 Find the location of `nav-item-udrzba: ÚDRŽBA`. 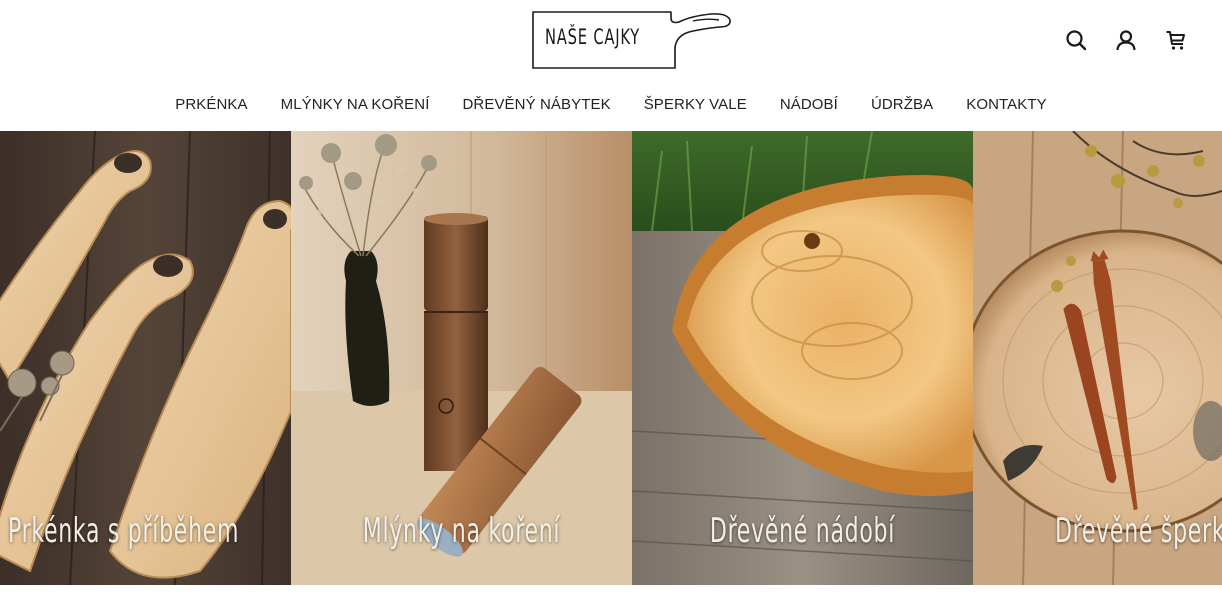

nav-item-udrzba: ÚDRŽBA is located at coordinates (901, 107).